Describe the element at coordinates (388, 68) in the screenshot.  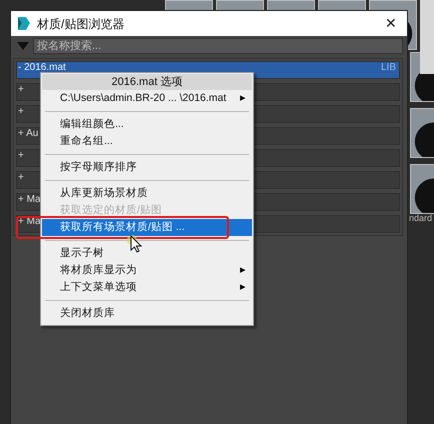
I see `library-tag: LIB` at that location.